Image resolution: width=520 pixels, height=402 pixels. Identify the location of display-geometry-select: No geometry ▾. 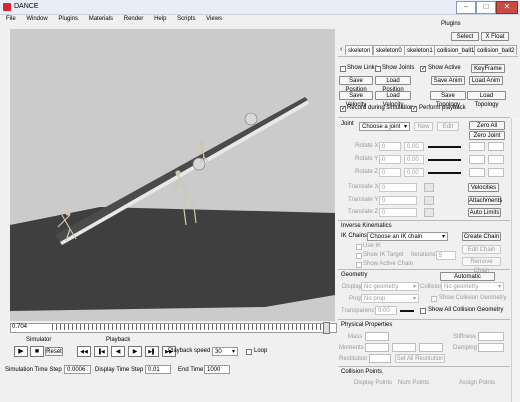
(390, 286).